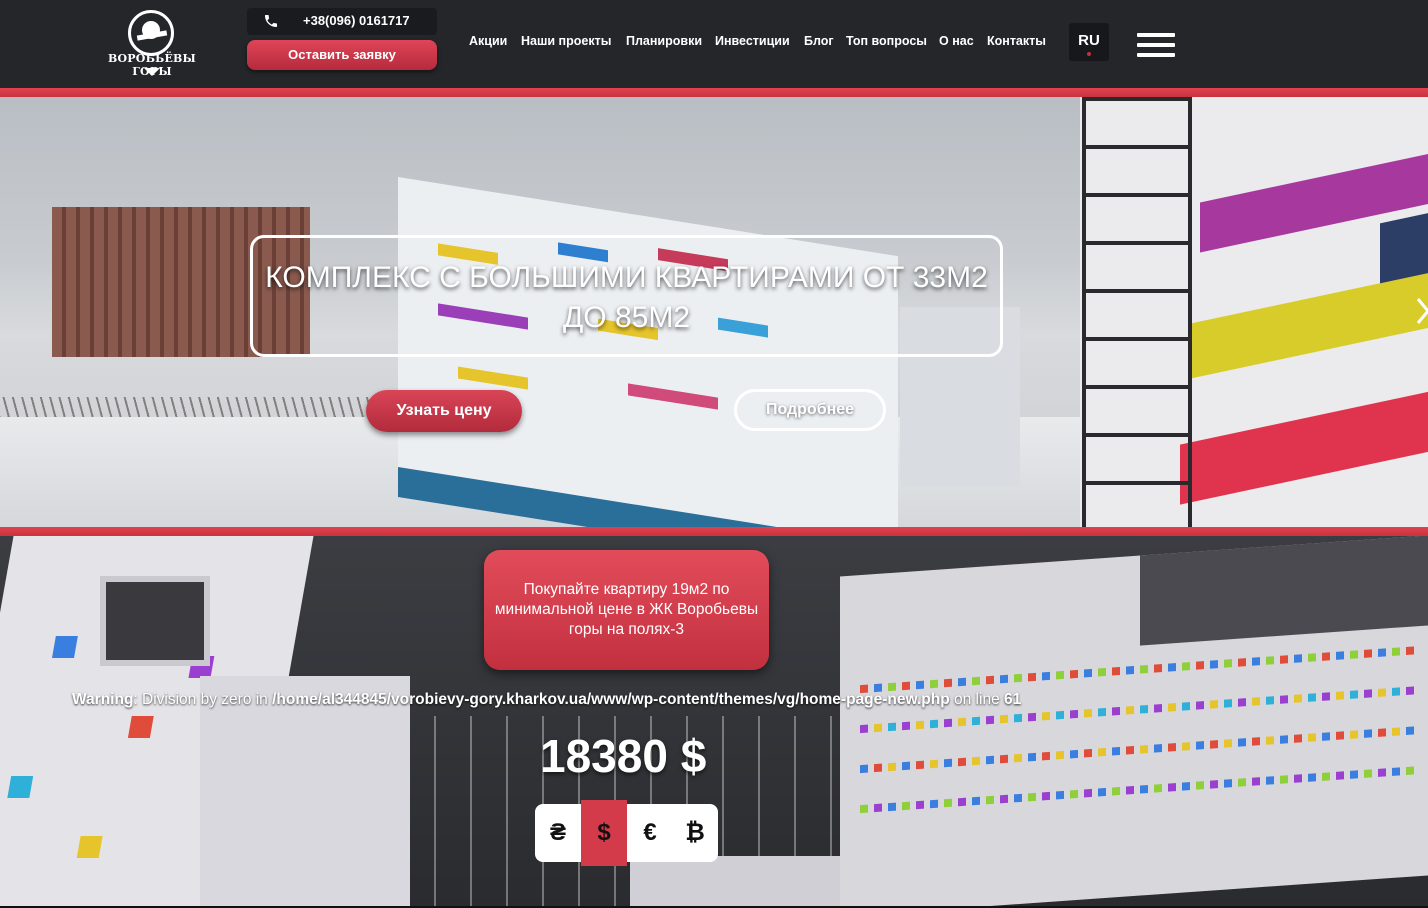 The width and height of the screenshot is (1428, 908). What do you see at coordinates (152, 72) in the screenshot?
I see `logo-arrow-icon` at bounding box center [152, 72].